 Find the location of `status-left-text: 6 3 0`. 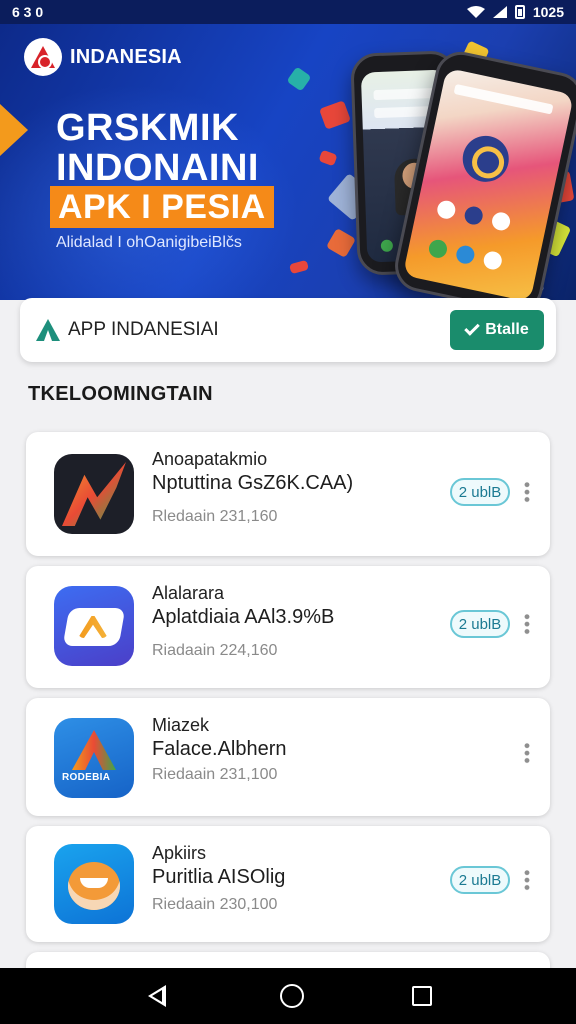

status-left-text: 6 3 0 is located at coordinates (28, 12).